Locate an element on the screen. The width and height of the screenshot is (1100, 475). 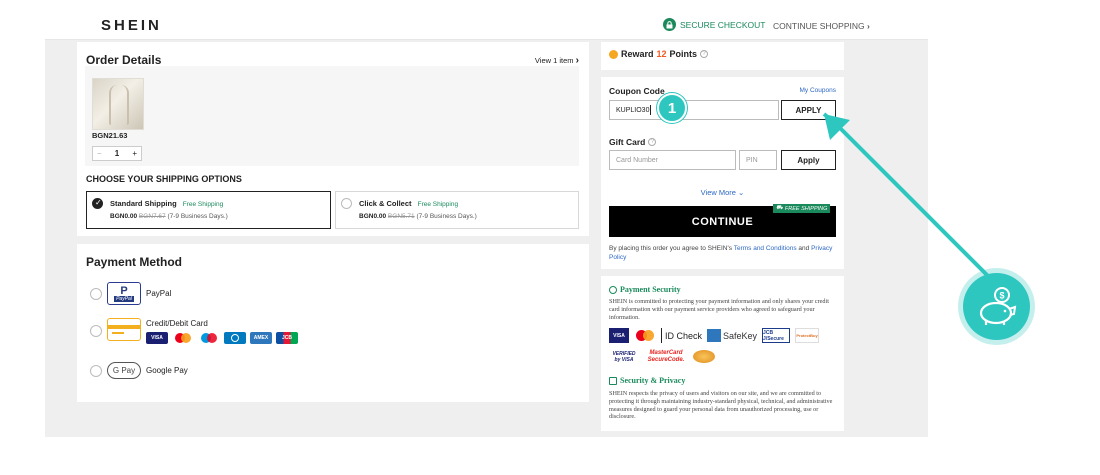
terms-link: Terms and Conditions is located at coordinates (765, 248).